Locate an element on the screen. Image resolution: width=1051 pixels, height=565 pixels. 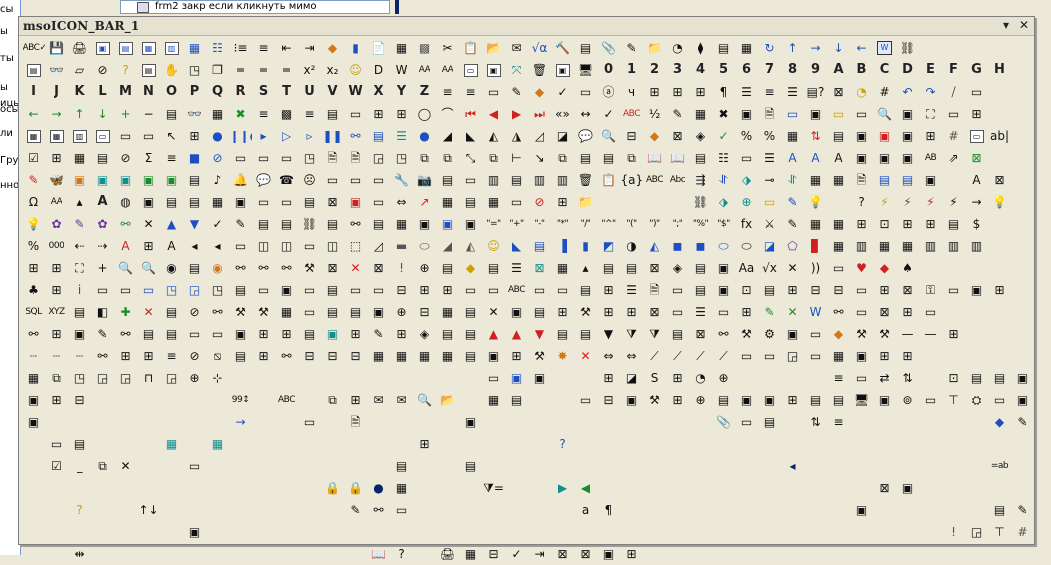
palette-icon-button: ⇄ is located at coordinates (884, 378).